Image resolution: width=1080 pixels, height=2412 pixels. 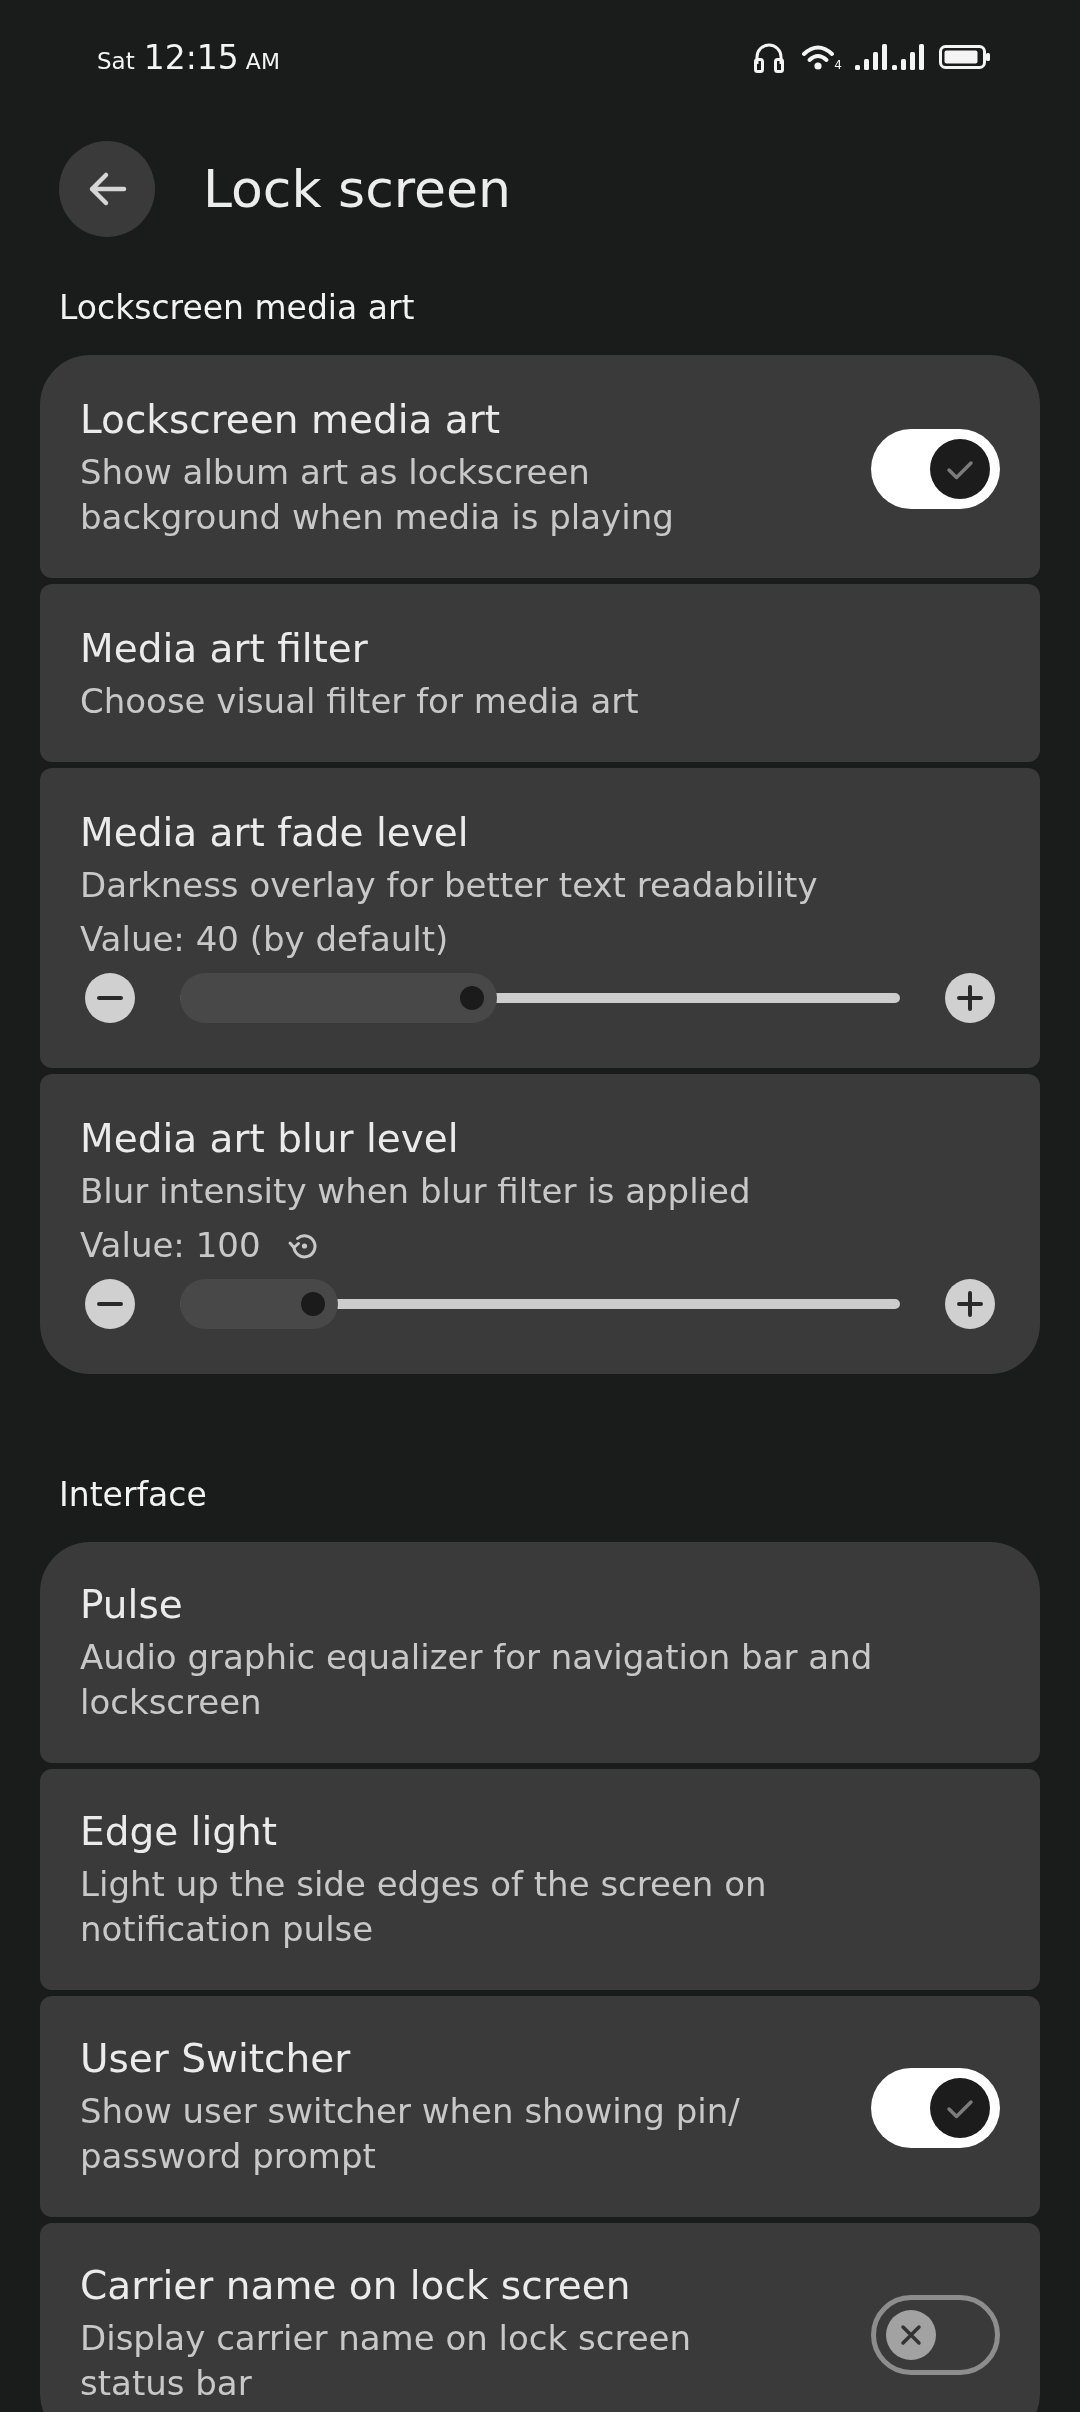 What do you see at coordinates (449, 885) in the screenshot?
I see `setting-description: Darkness overlay for better text readability` at bounding box center [449, 885].